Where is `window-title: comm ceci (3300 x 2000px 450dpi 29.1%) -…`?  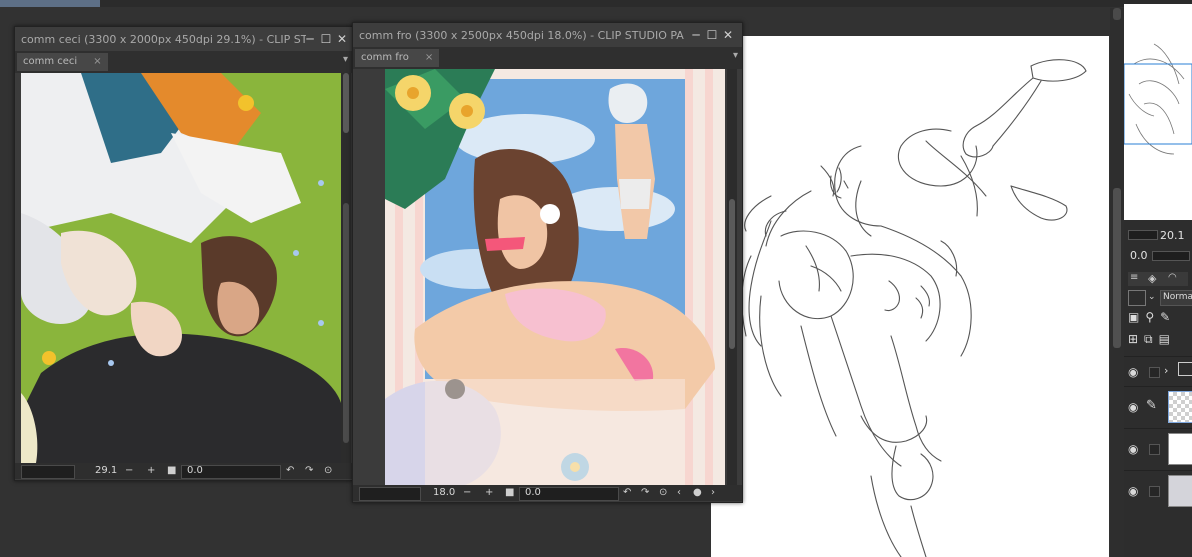 window-title: comm ceci (3300 x 2000px 450dpi 29.1%) -… is located at coordinates (163, 39).